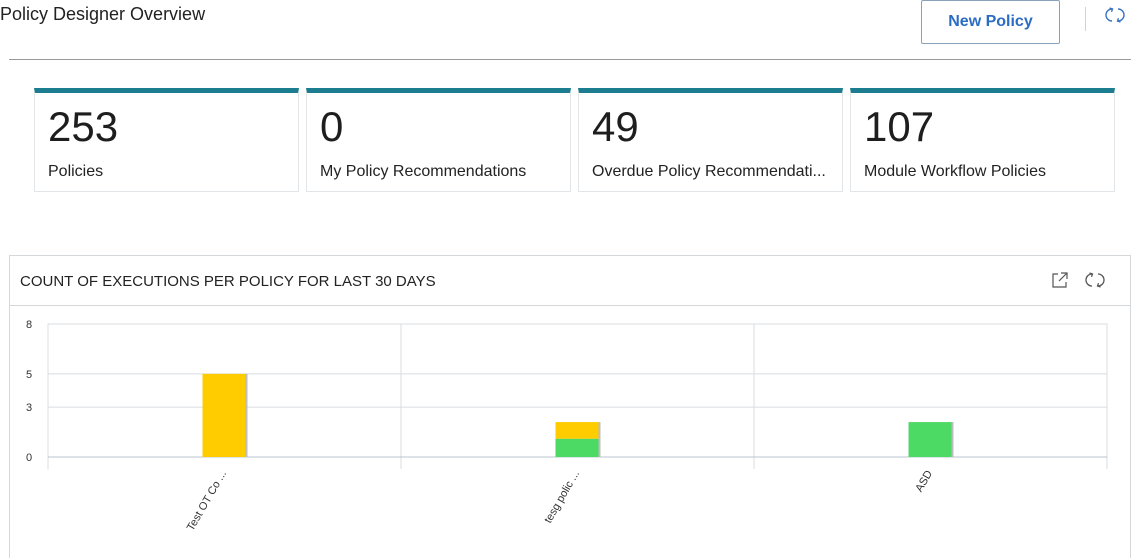 This screenshot has width=1131, height=558. What do you see at coordinates (615, 126) in the screenshot?
I see `kpi-value: 49` at bounding box center [615, 126].